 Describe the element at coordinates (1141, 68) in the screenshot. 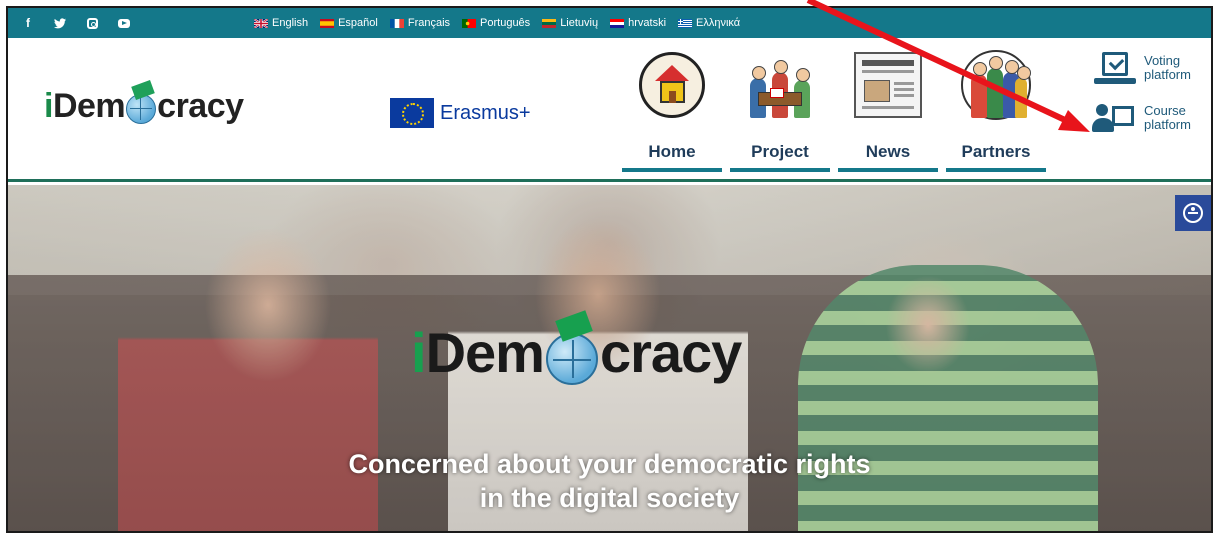

I see `voting-platform-link: Voting platform` at that location.